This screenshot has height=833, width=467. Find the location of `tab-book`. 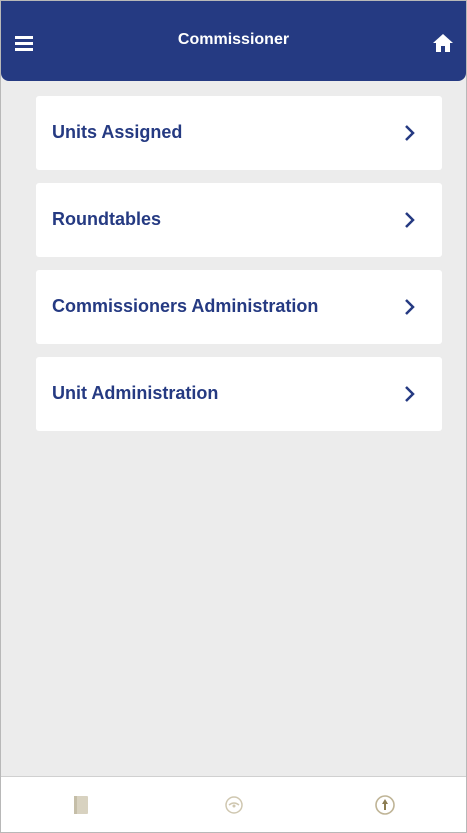

tab-book is located at coordinates (82, 805).